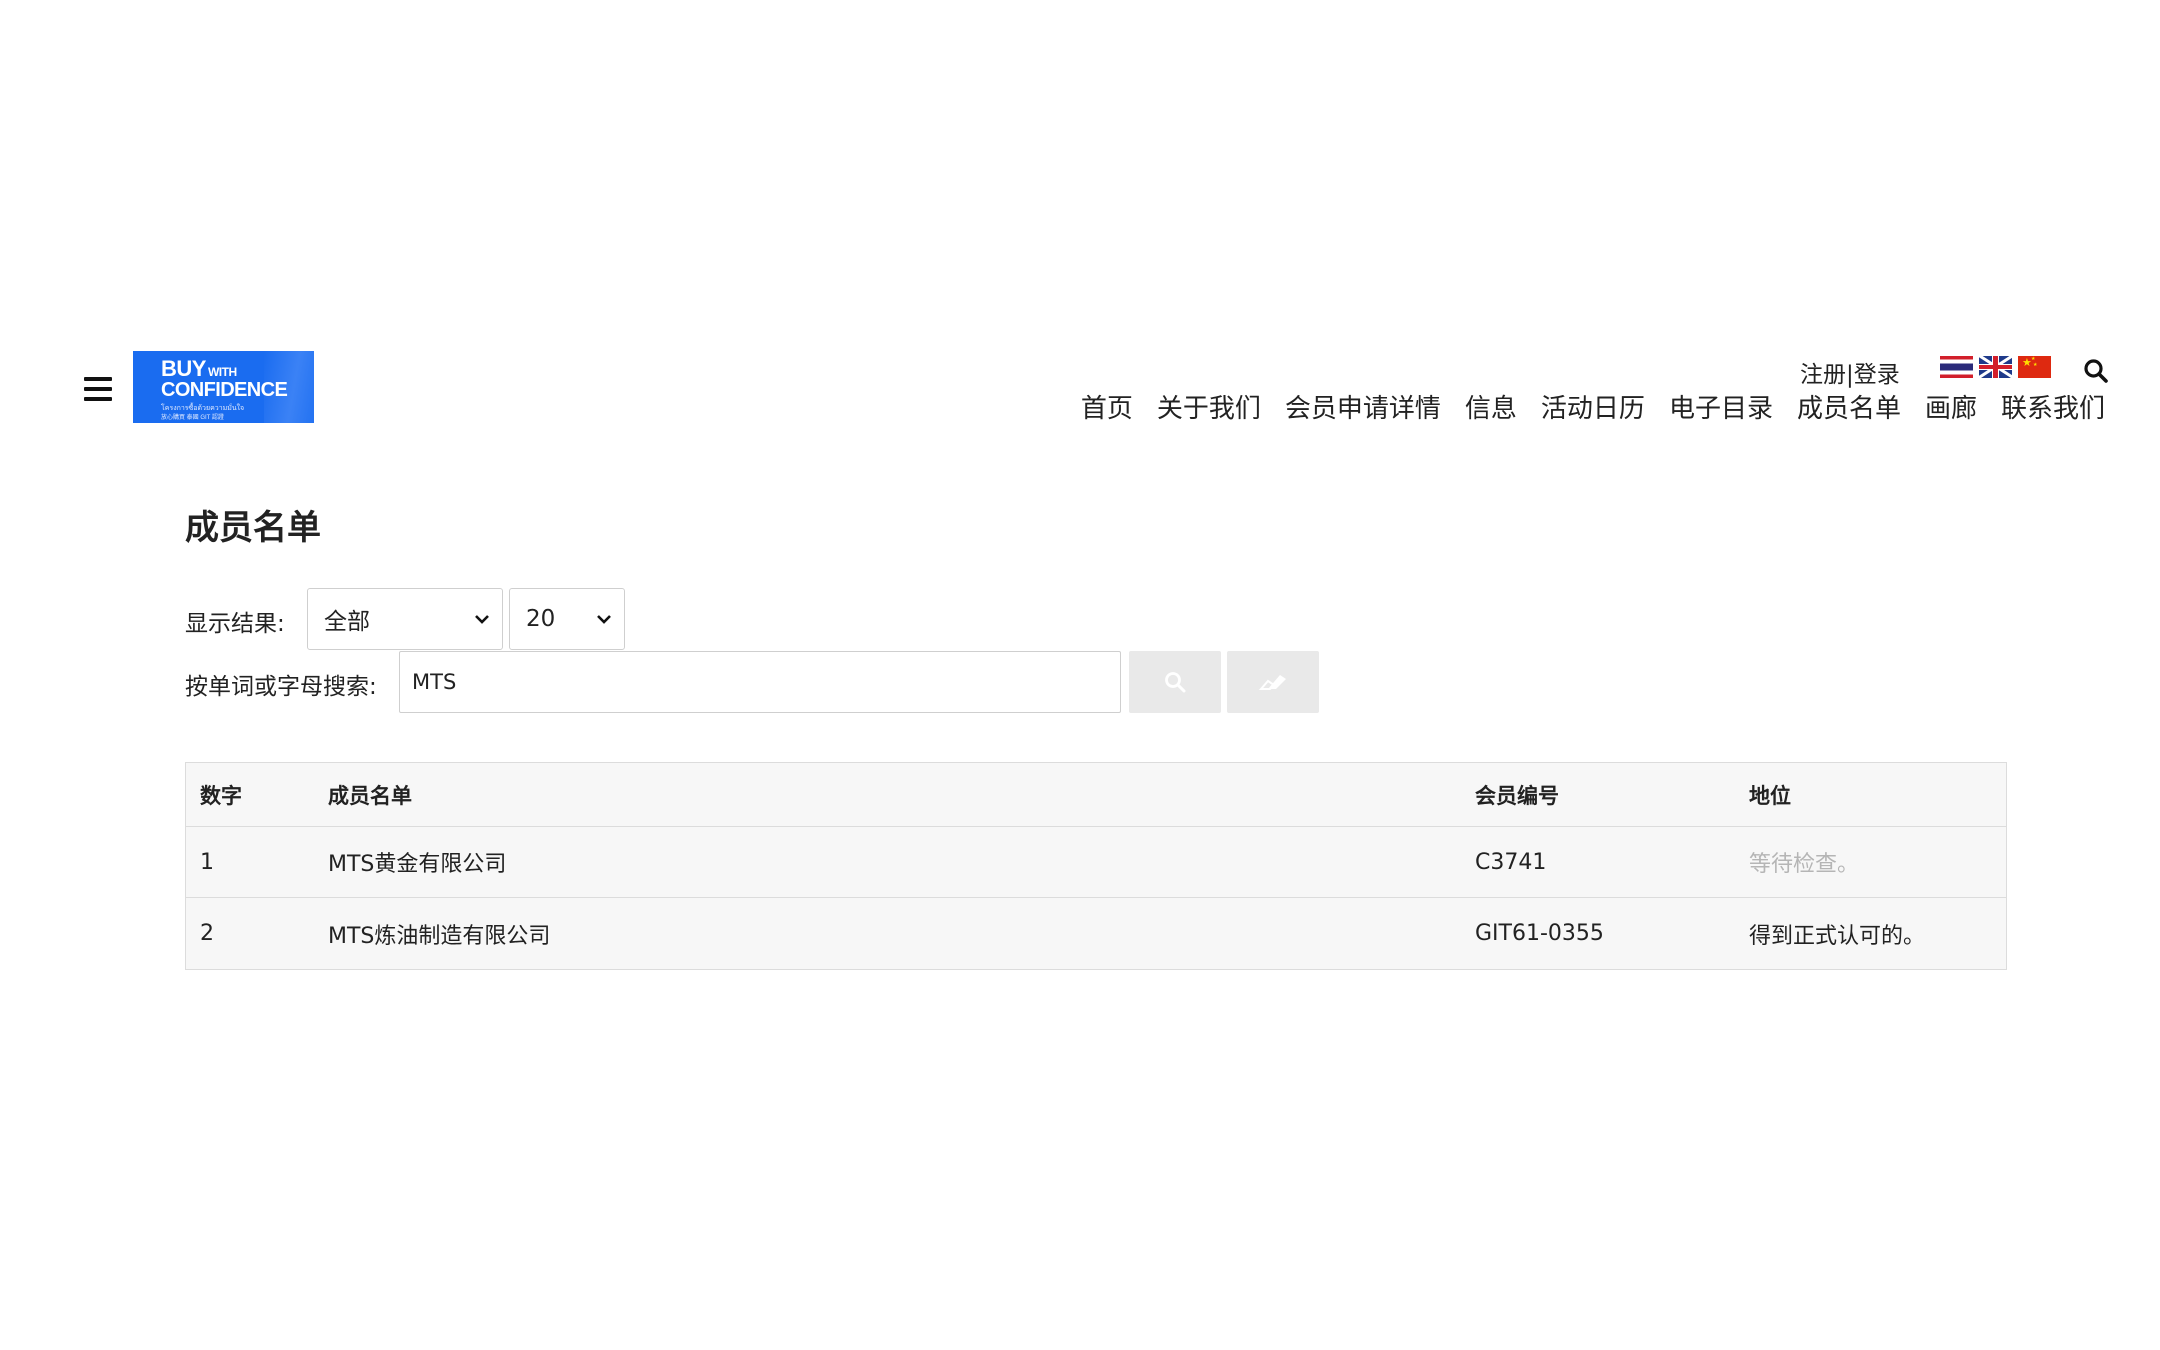 The height and width of the screenshot is (1350, 2160). I want to click on language-switcher: ★ ★ ★, so click(1995, 367).